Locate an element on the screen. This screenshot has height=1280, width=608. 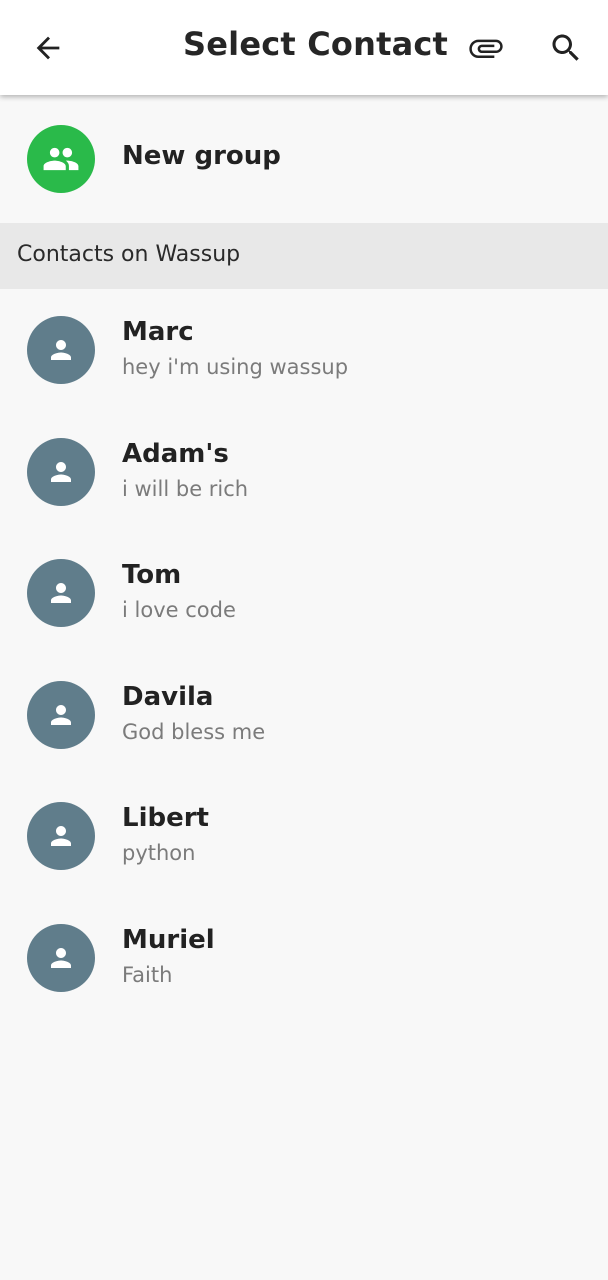
section-title: Contacts on Wassup is located at coordinates (129, 254).